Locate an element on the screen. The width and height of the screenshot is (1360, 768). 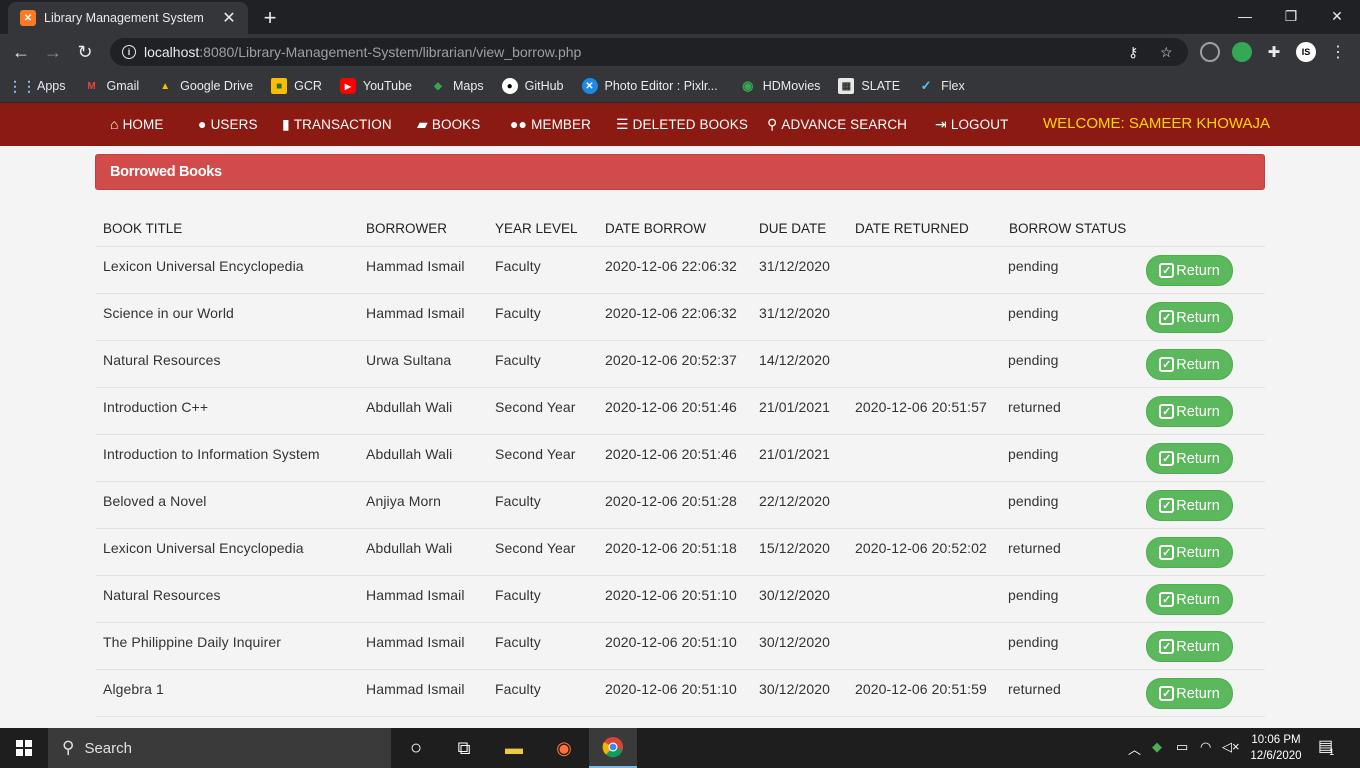
nav-label: LOGOUT is located at coordinates (979, 124).